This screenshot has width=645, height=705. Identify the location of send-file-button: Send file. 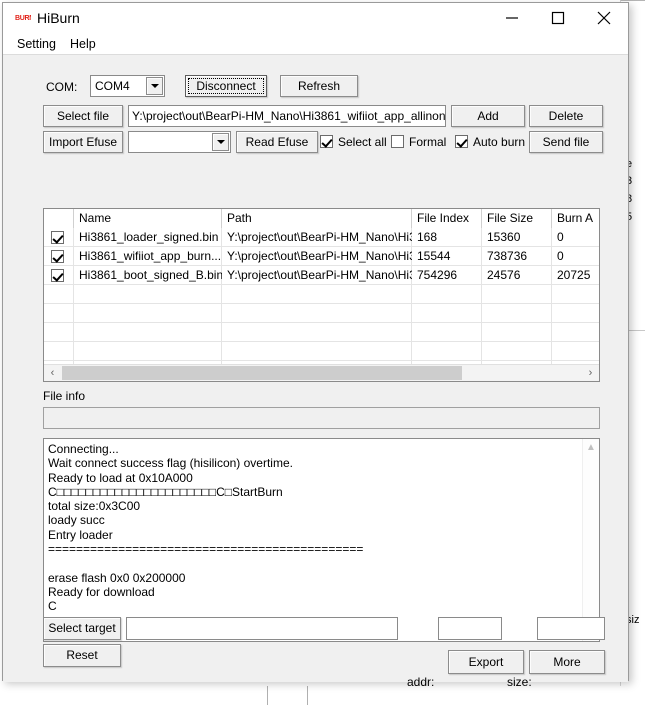
(566, 142).